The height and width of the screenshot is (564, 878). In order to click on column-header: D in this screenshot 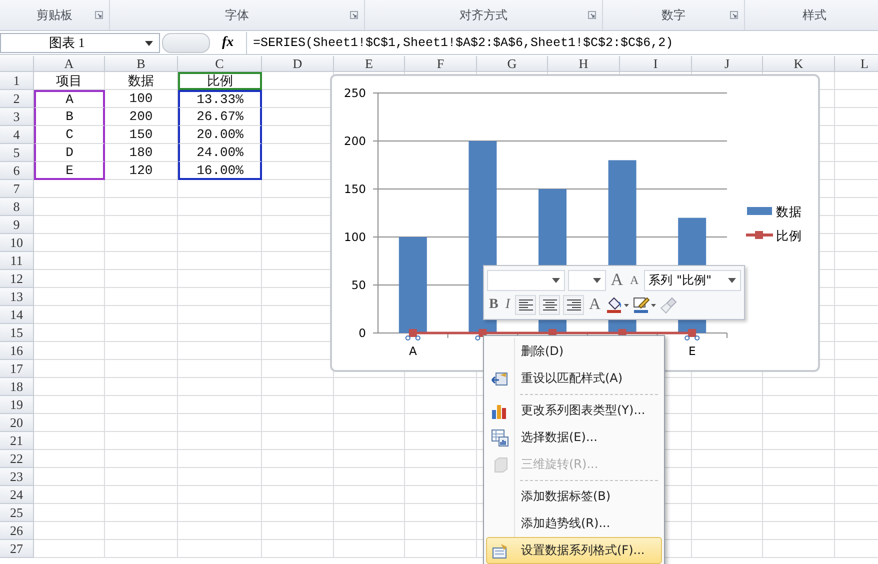, I will do `click(298, 64)`.